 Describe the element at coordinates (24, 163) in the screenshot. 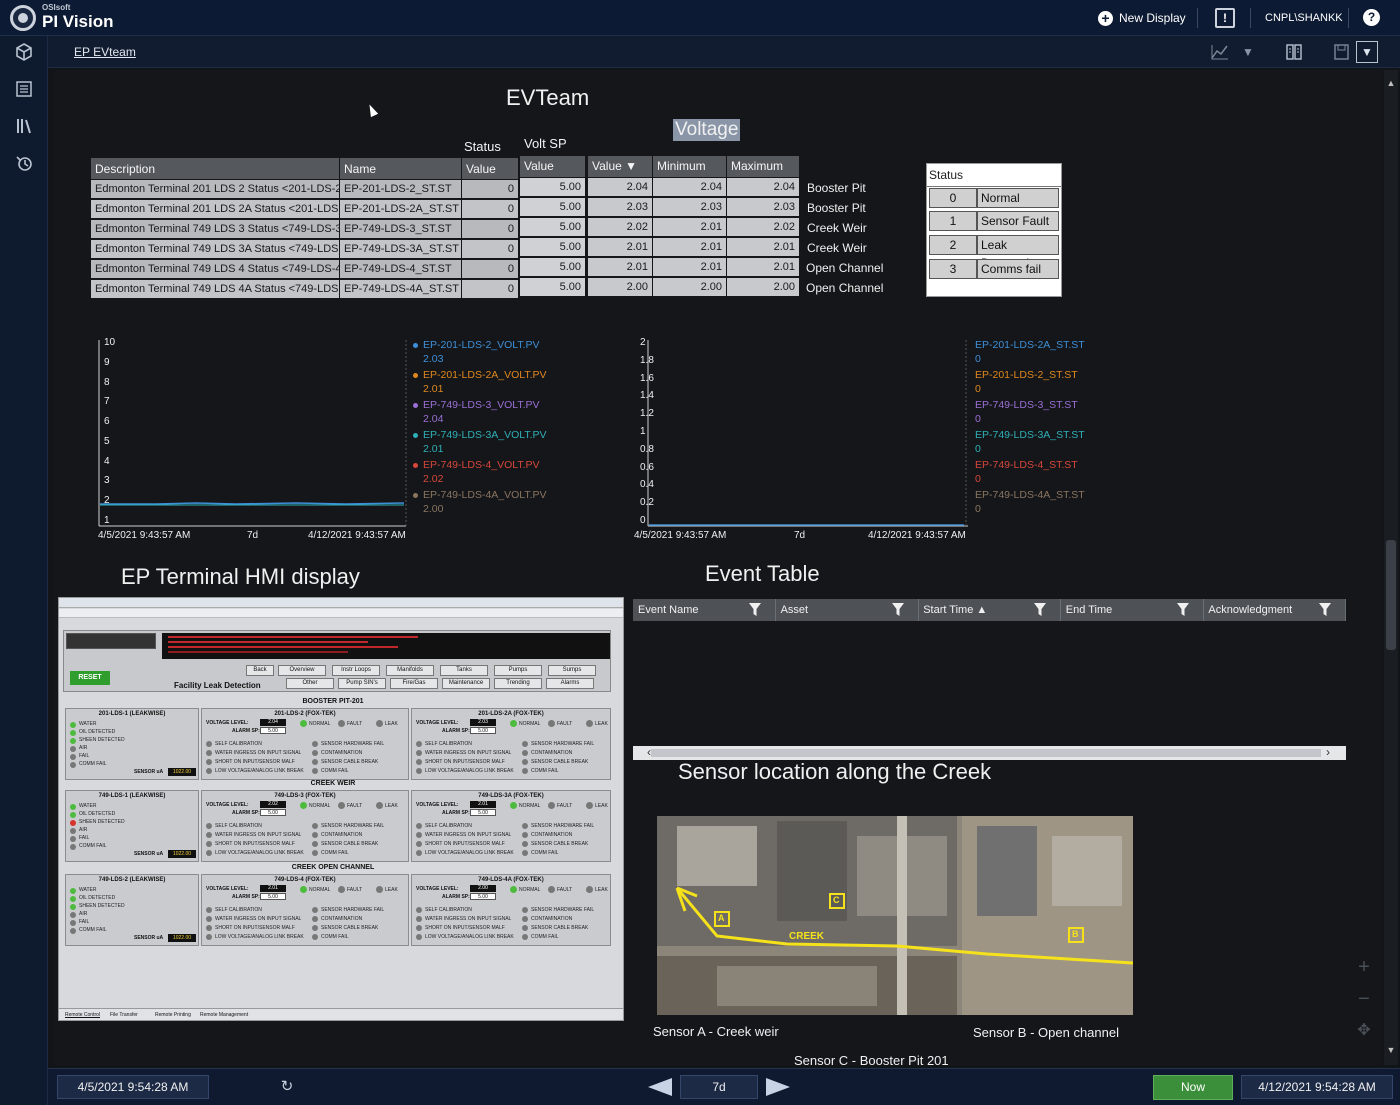

I see `events-icon` at that location.